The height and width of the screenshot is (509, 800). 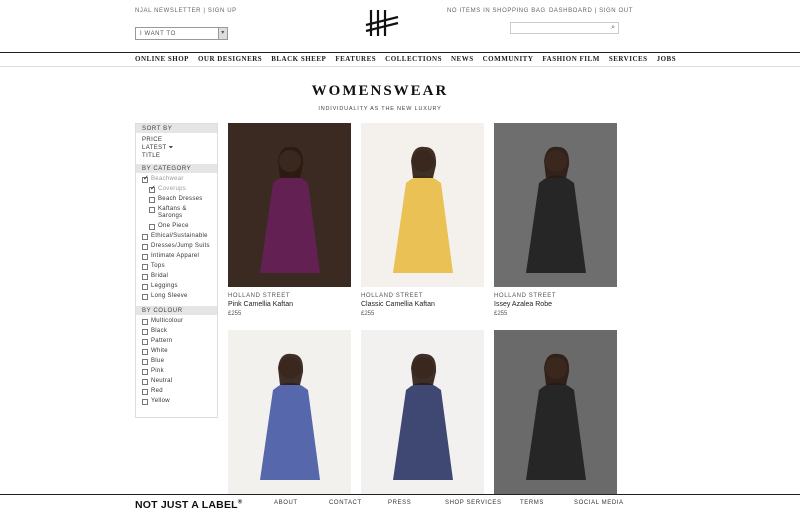 I want to click on colour-filter-item: Pink, so click(x=176, y=371).